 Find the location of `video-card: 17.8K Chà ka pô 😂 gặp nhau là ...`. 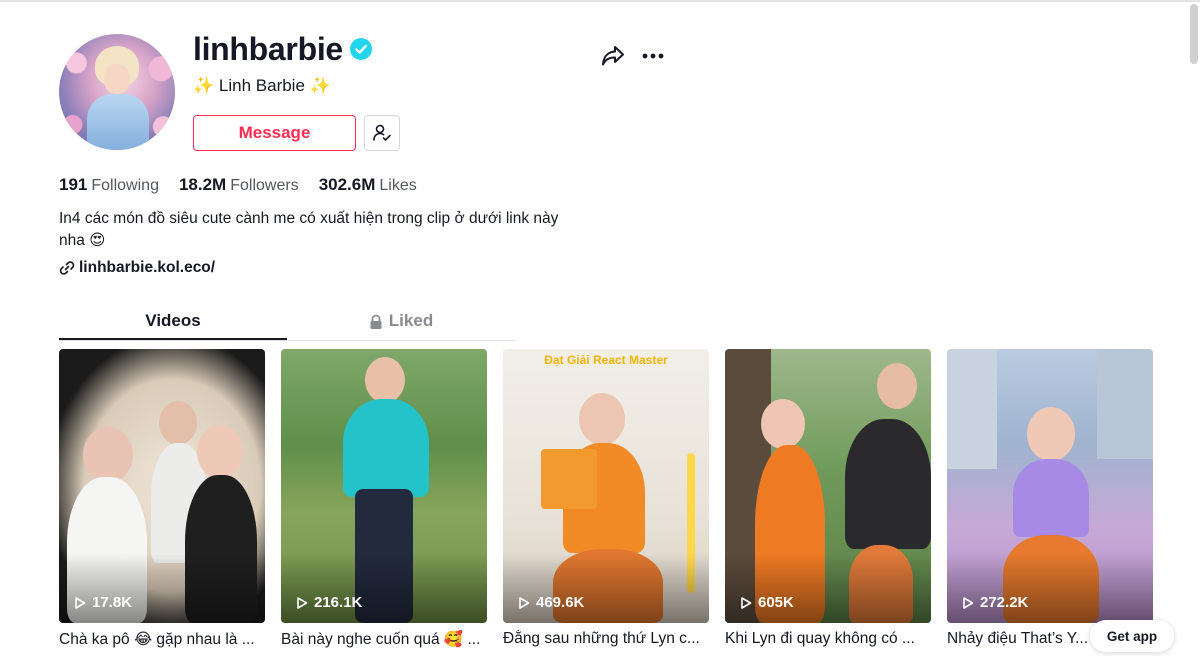

video-card: 17.8K Chà ka pô 😂 gặp nhau là ... is located at coordinates (162, 499).